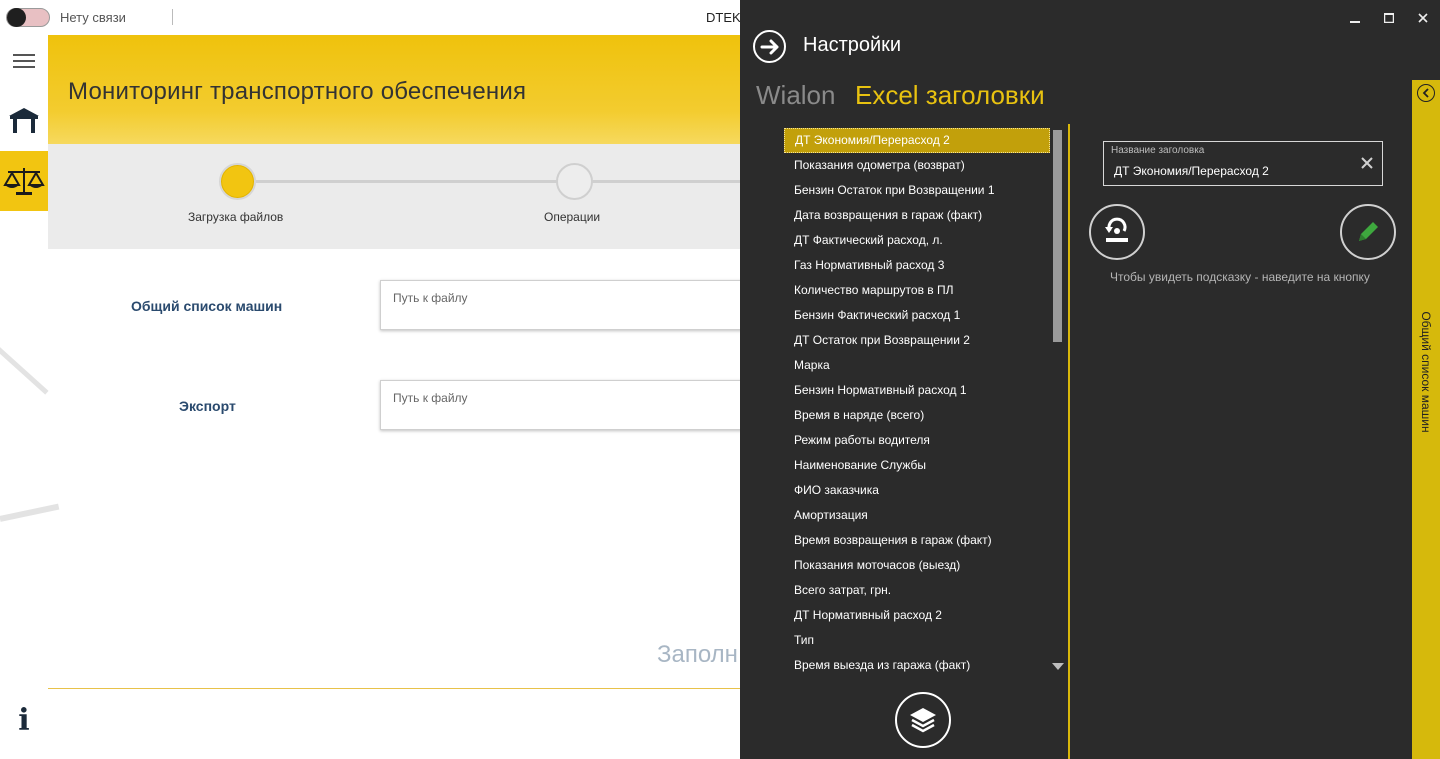 This screenshot has width=1440, height=759. I want to click on cars-list-label: Общий список машин, so click(207, 306).